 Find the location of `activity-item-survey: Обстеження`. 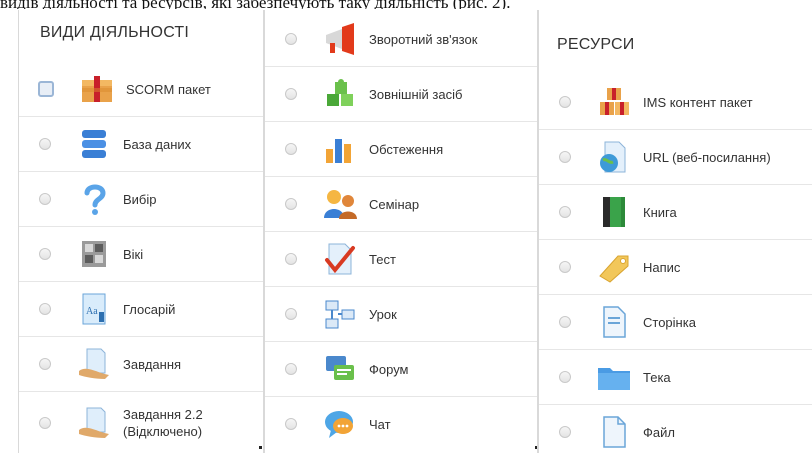

activity-item-survey: Обстеження is located at coordinates (401, 149).